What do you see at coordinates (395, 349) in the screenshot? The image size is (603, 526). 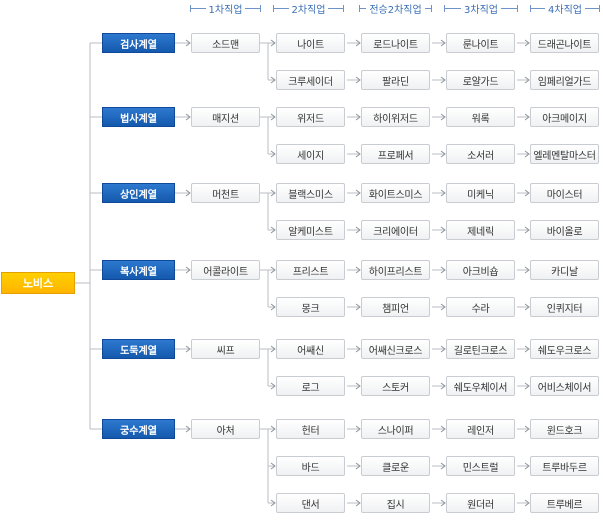 I see `transcendent-second-job-node: 어쌔신크로스` at bounding box center [395, 349].